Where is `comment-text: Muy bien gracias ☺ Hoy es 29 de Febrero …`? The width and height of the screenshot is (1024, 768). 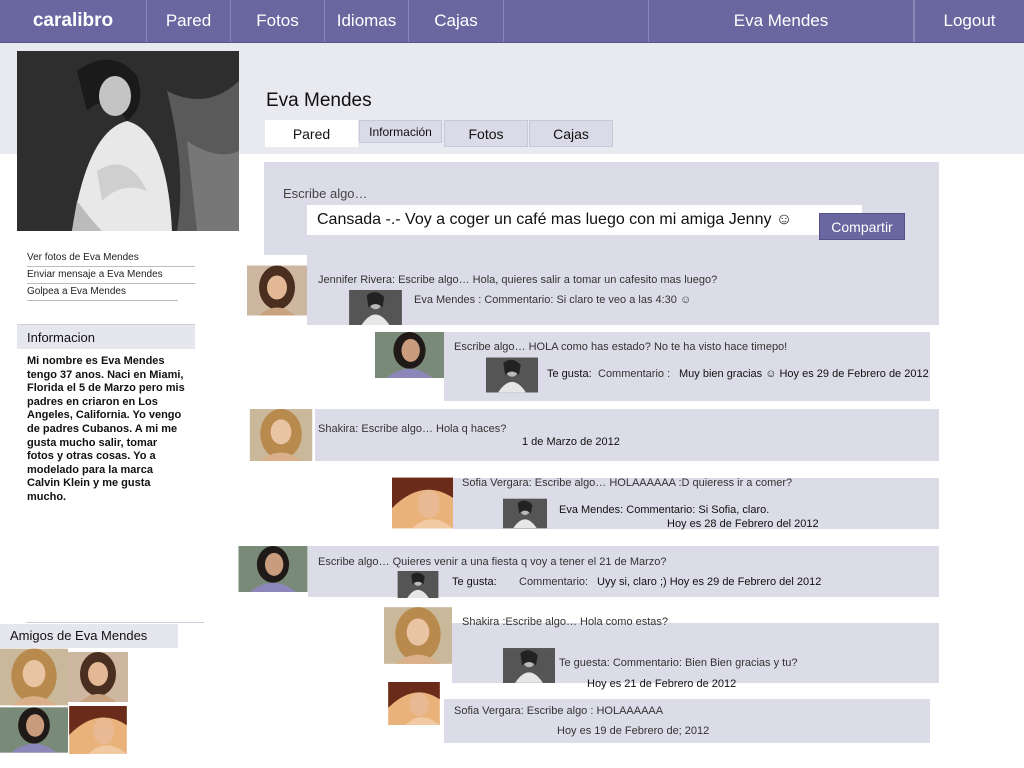
comment-text: Muy bien gracias ☺ Hoy es 29 de Febrero … is located at coordinates (804, 374).